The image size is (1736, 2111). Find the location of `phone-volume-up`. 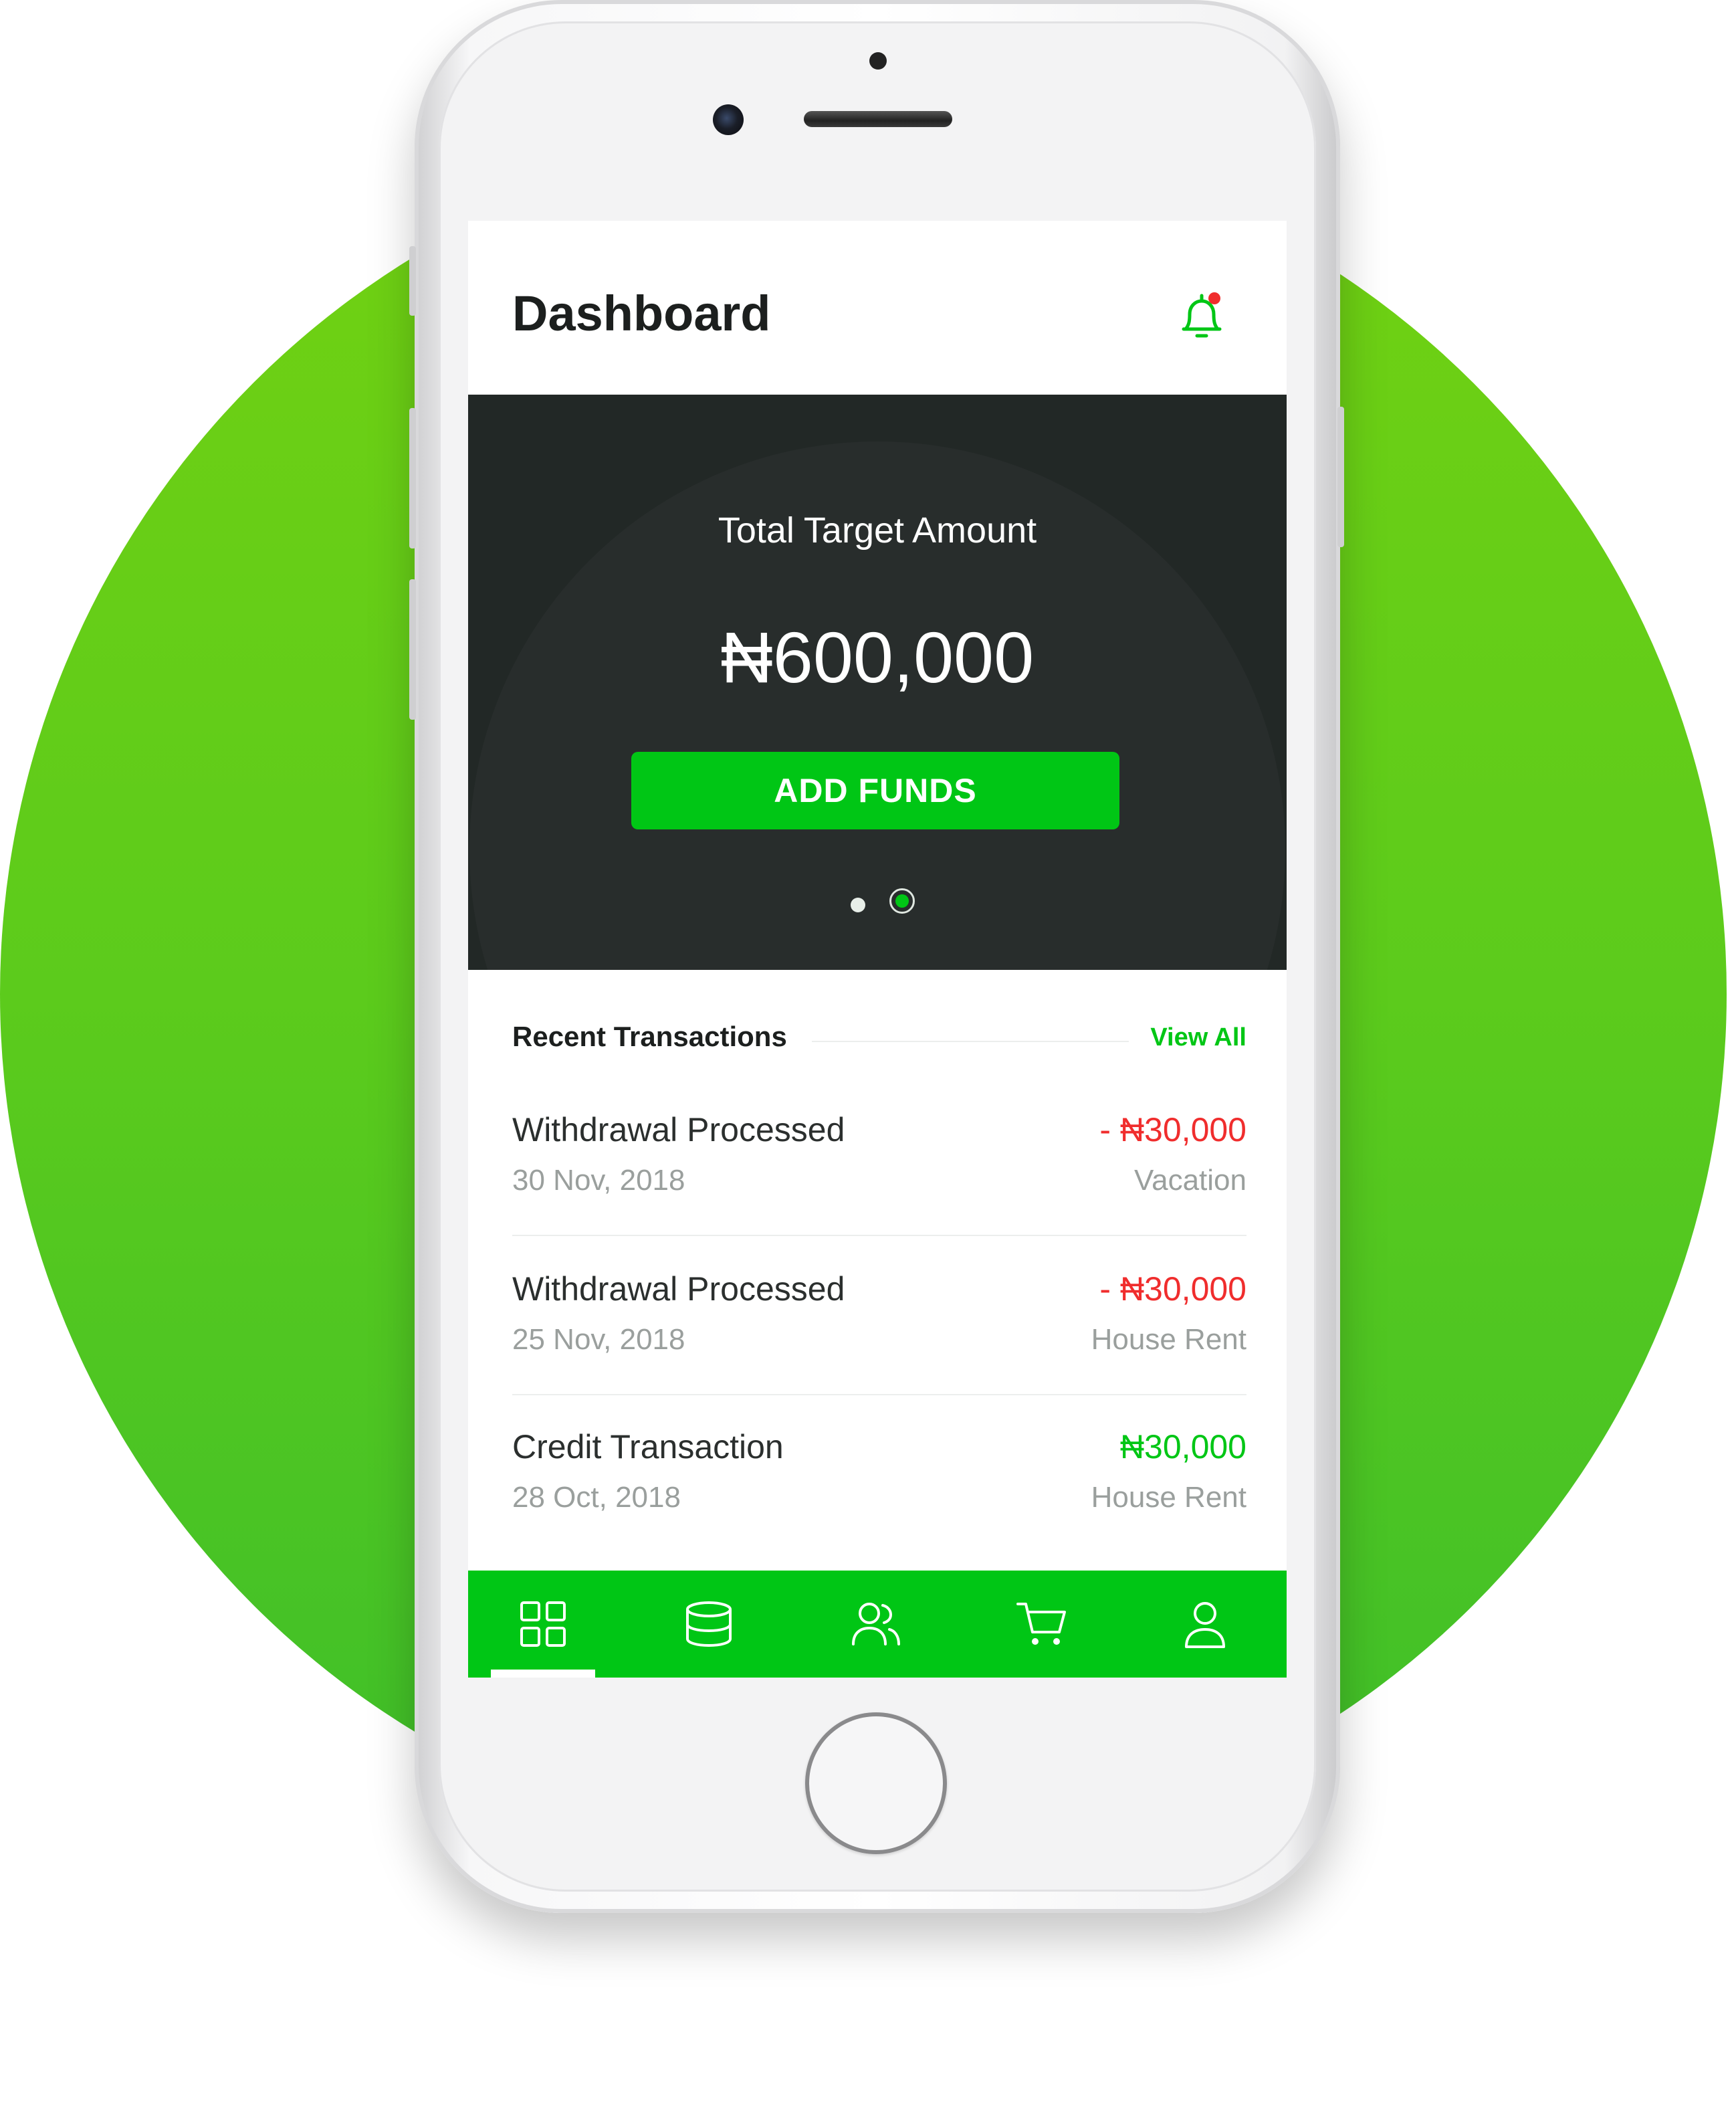

phone-volume-up is located at coordinates (412, 478).